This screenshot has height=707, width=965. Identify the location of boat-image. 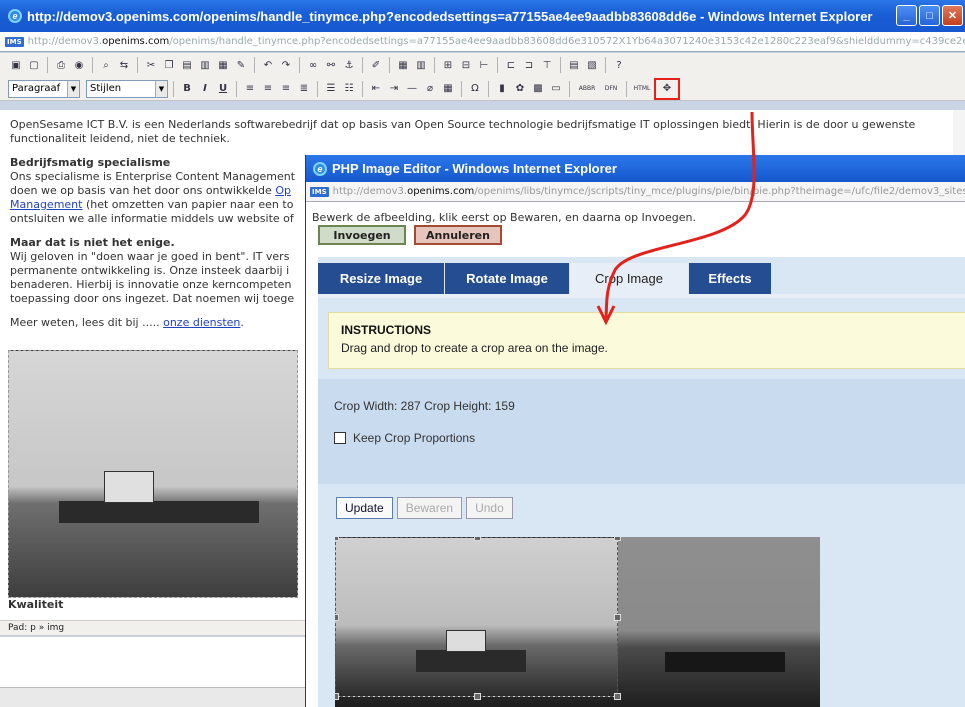
(153, 474).